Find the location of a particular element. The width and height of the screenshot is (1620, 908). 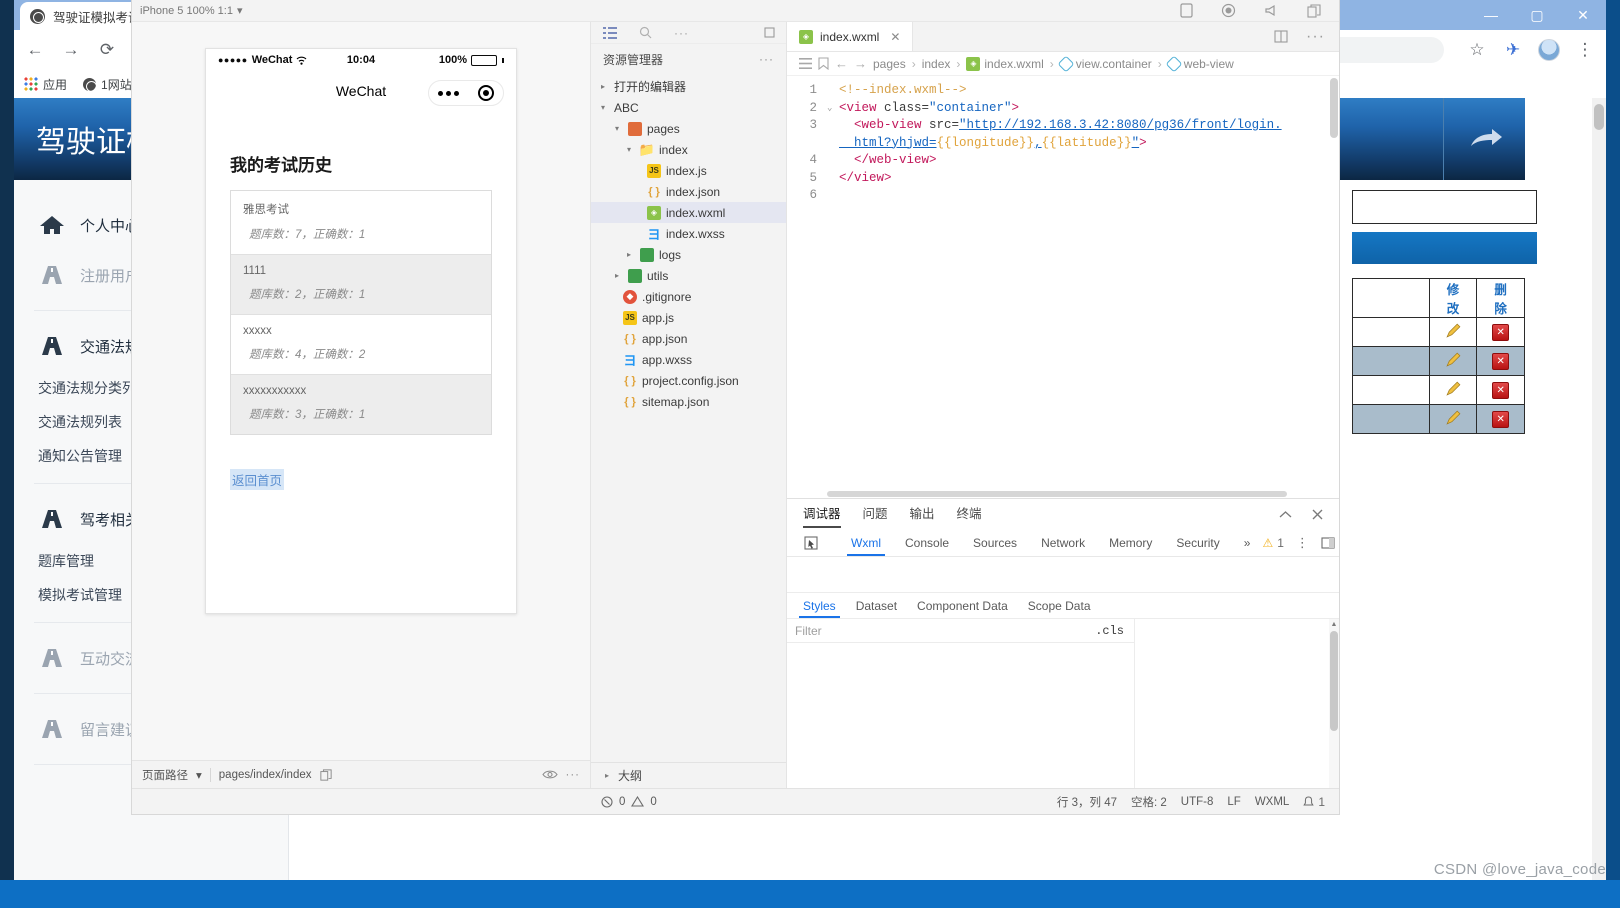

record-icon is located at coordinates (1228, 10).